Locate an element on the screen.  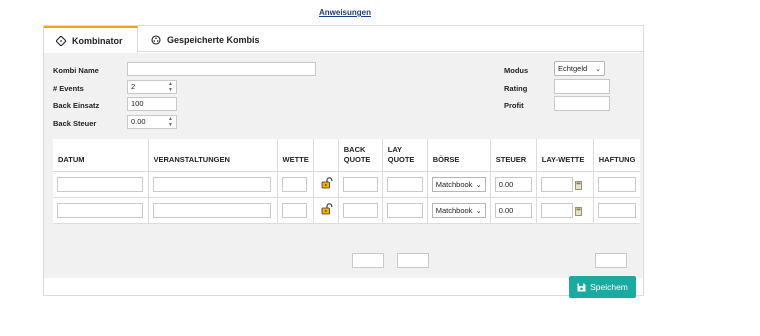
column-header: BÖRSE is located at coordinates (459, 155).